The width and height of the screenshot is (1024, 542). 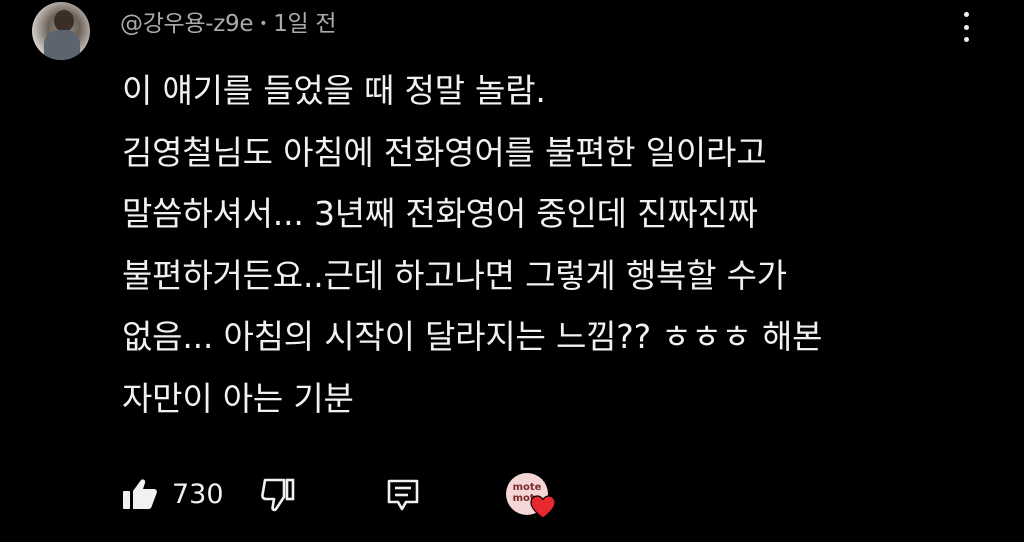 What do you see at coordinates (440, 213) in the screenshot?
I see `comment-line: 말씀하셔서... 3년째 전화영어 중인데 진짜진짜` at bounding box center [440, 213].